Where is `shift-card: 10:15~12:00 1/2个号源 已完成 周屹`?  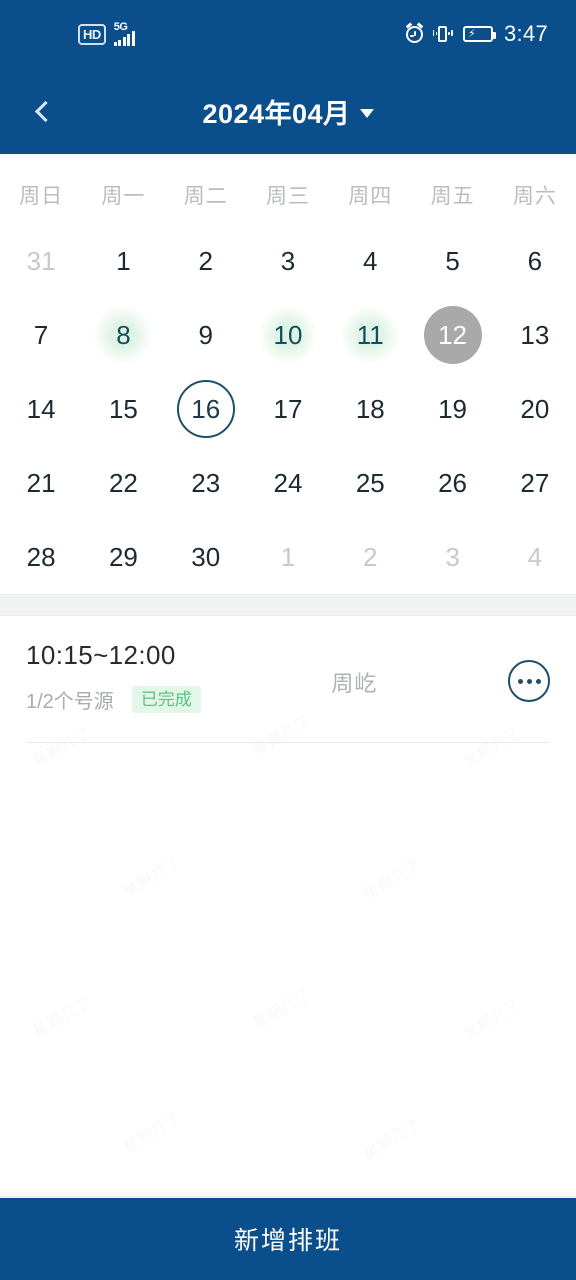
shift-card: 10:15~12:00 1/2个号源 已完成 周屹 is located at coordinates (288, 679).